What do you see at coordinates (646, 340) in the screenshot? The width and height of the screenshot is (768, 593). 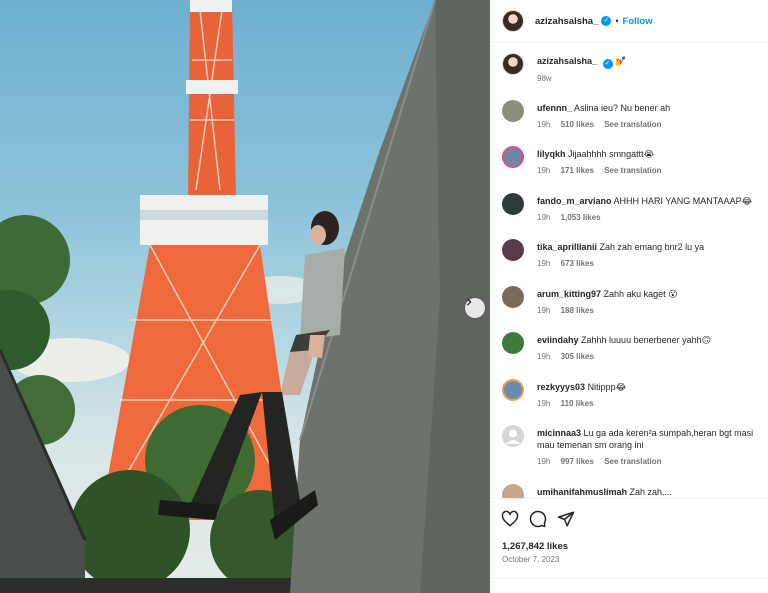 I see `comment-text: Zahhh luuuu benerbener yahh🙃` at bounding box center [646, 340].